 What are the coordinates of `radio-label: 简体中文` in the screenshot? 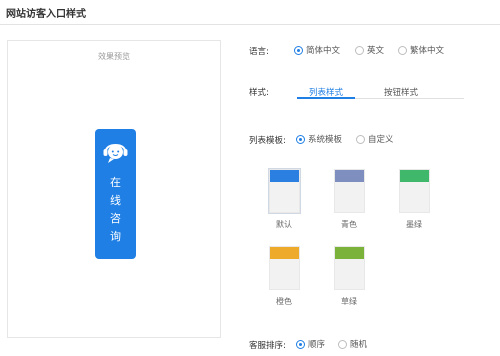 It's located at (323, 51).